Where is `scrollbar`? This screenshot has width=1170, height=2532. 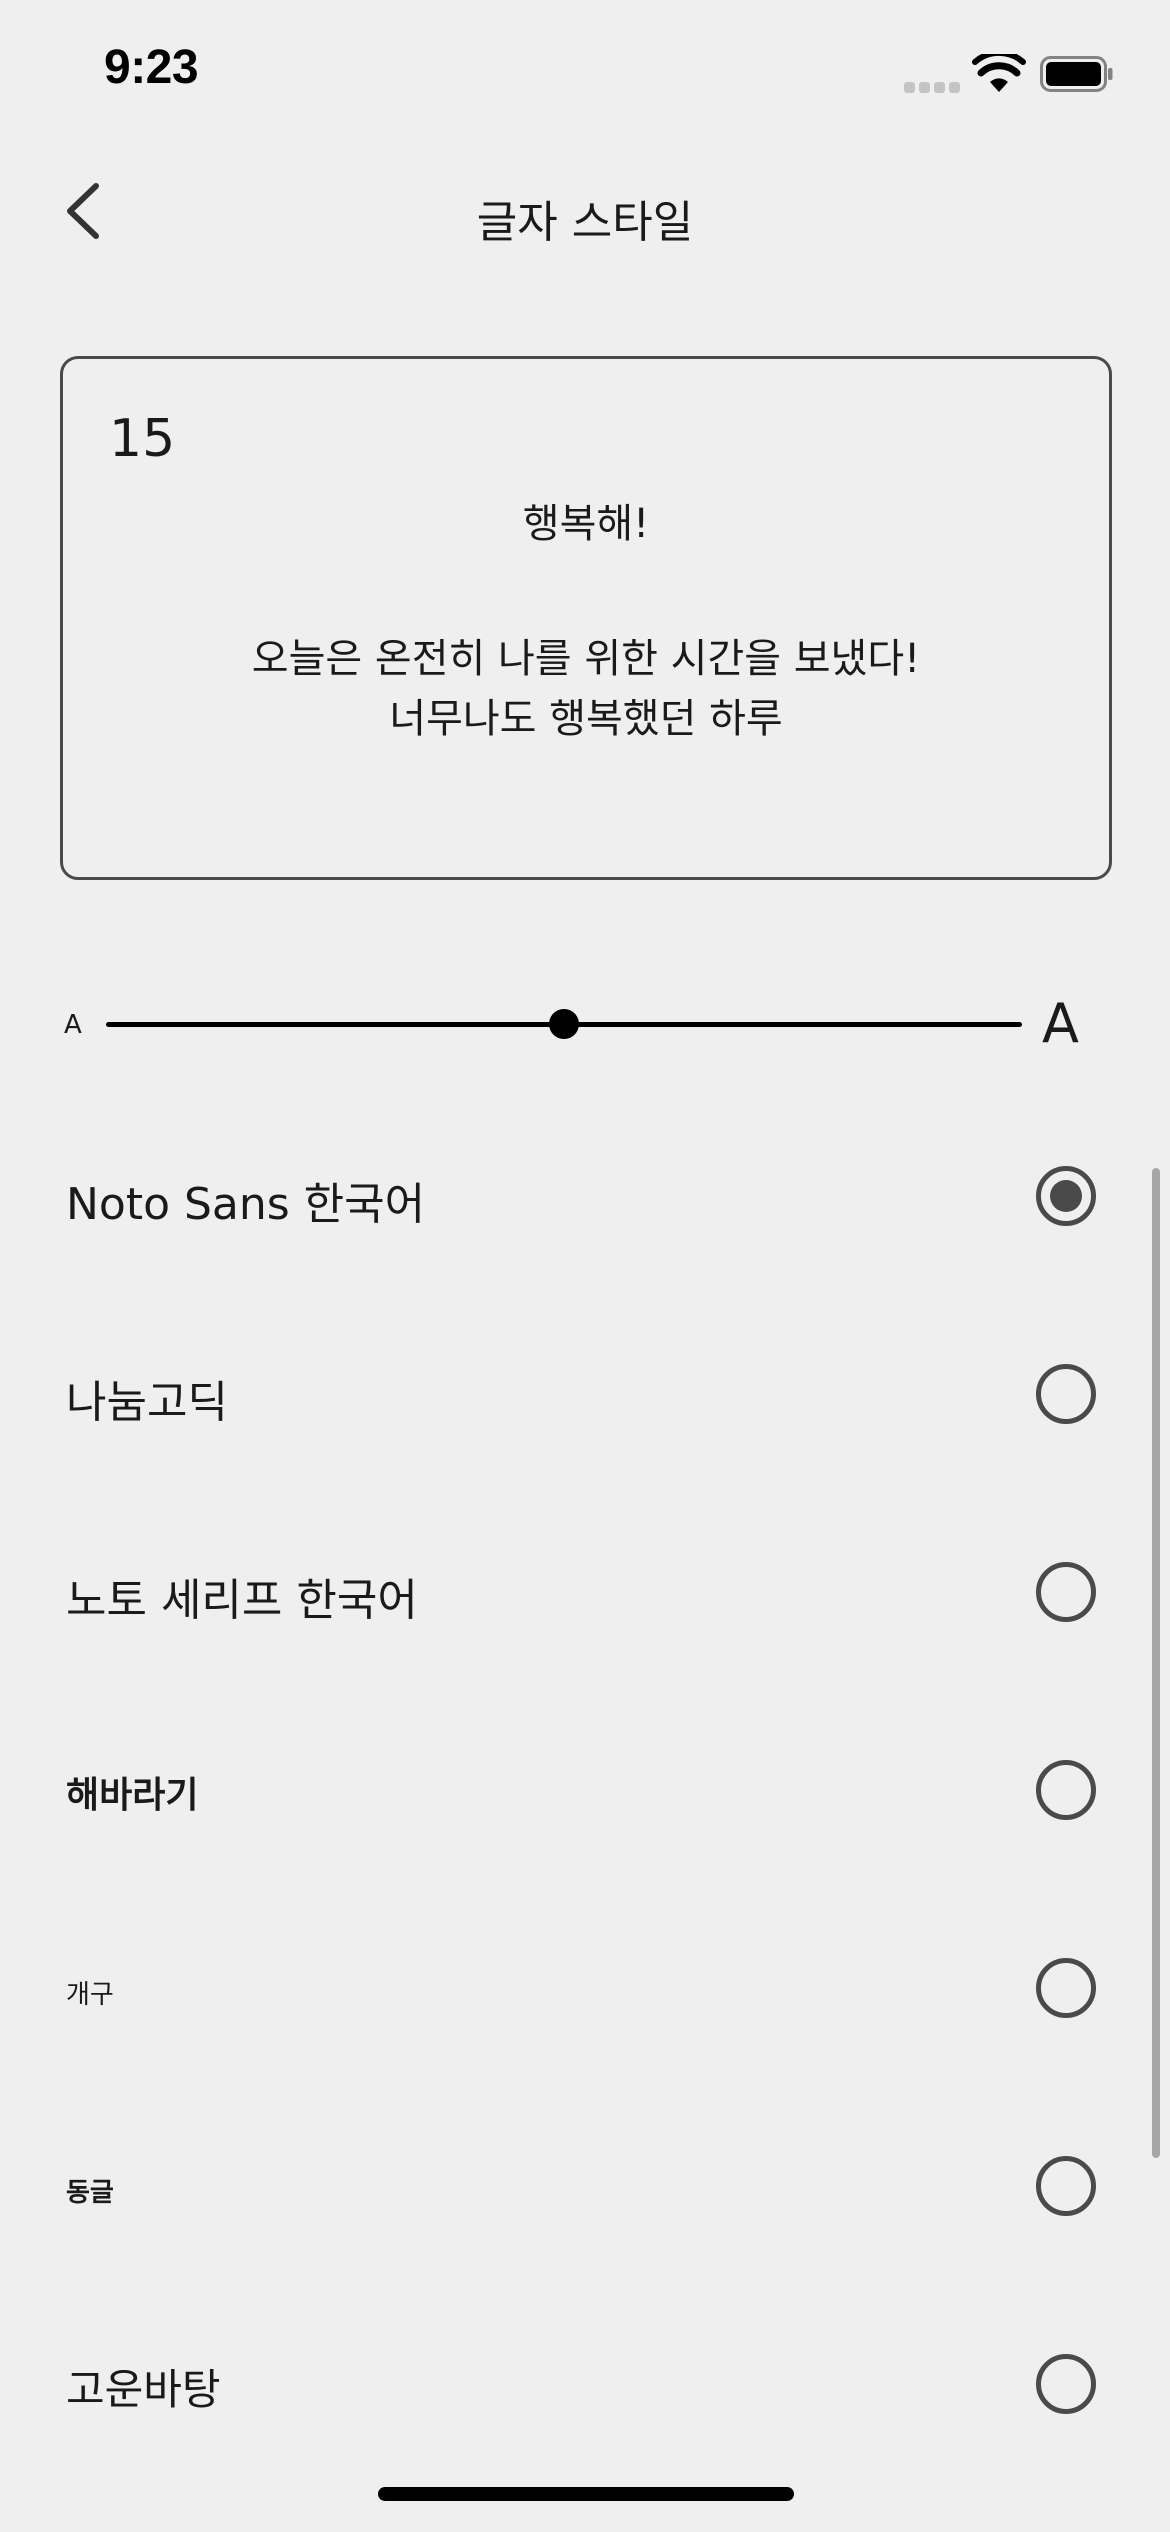 scrollbar is located at coordinates (1156, 1663).